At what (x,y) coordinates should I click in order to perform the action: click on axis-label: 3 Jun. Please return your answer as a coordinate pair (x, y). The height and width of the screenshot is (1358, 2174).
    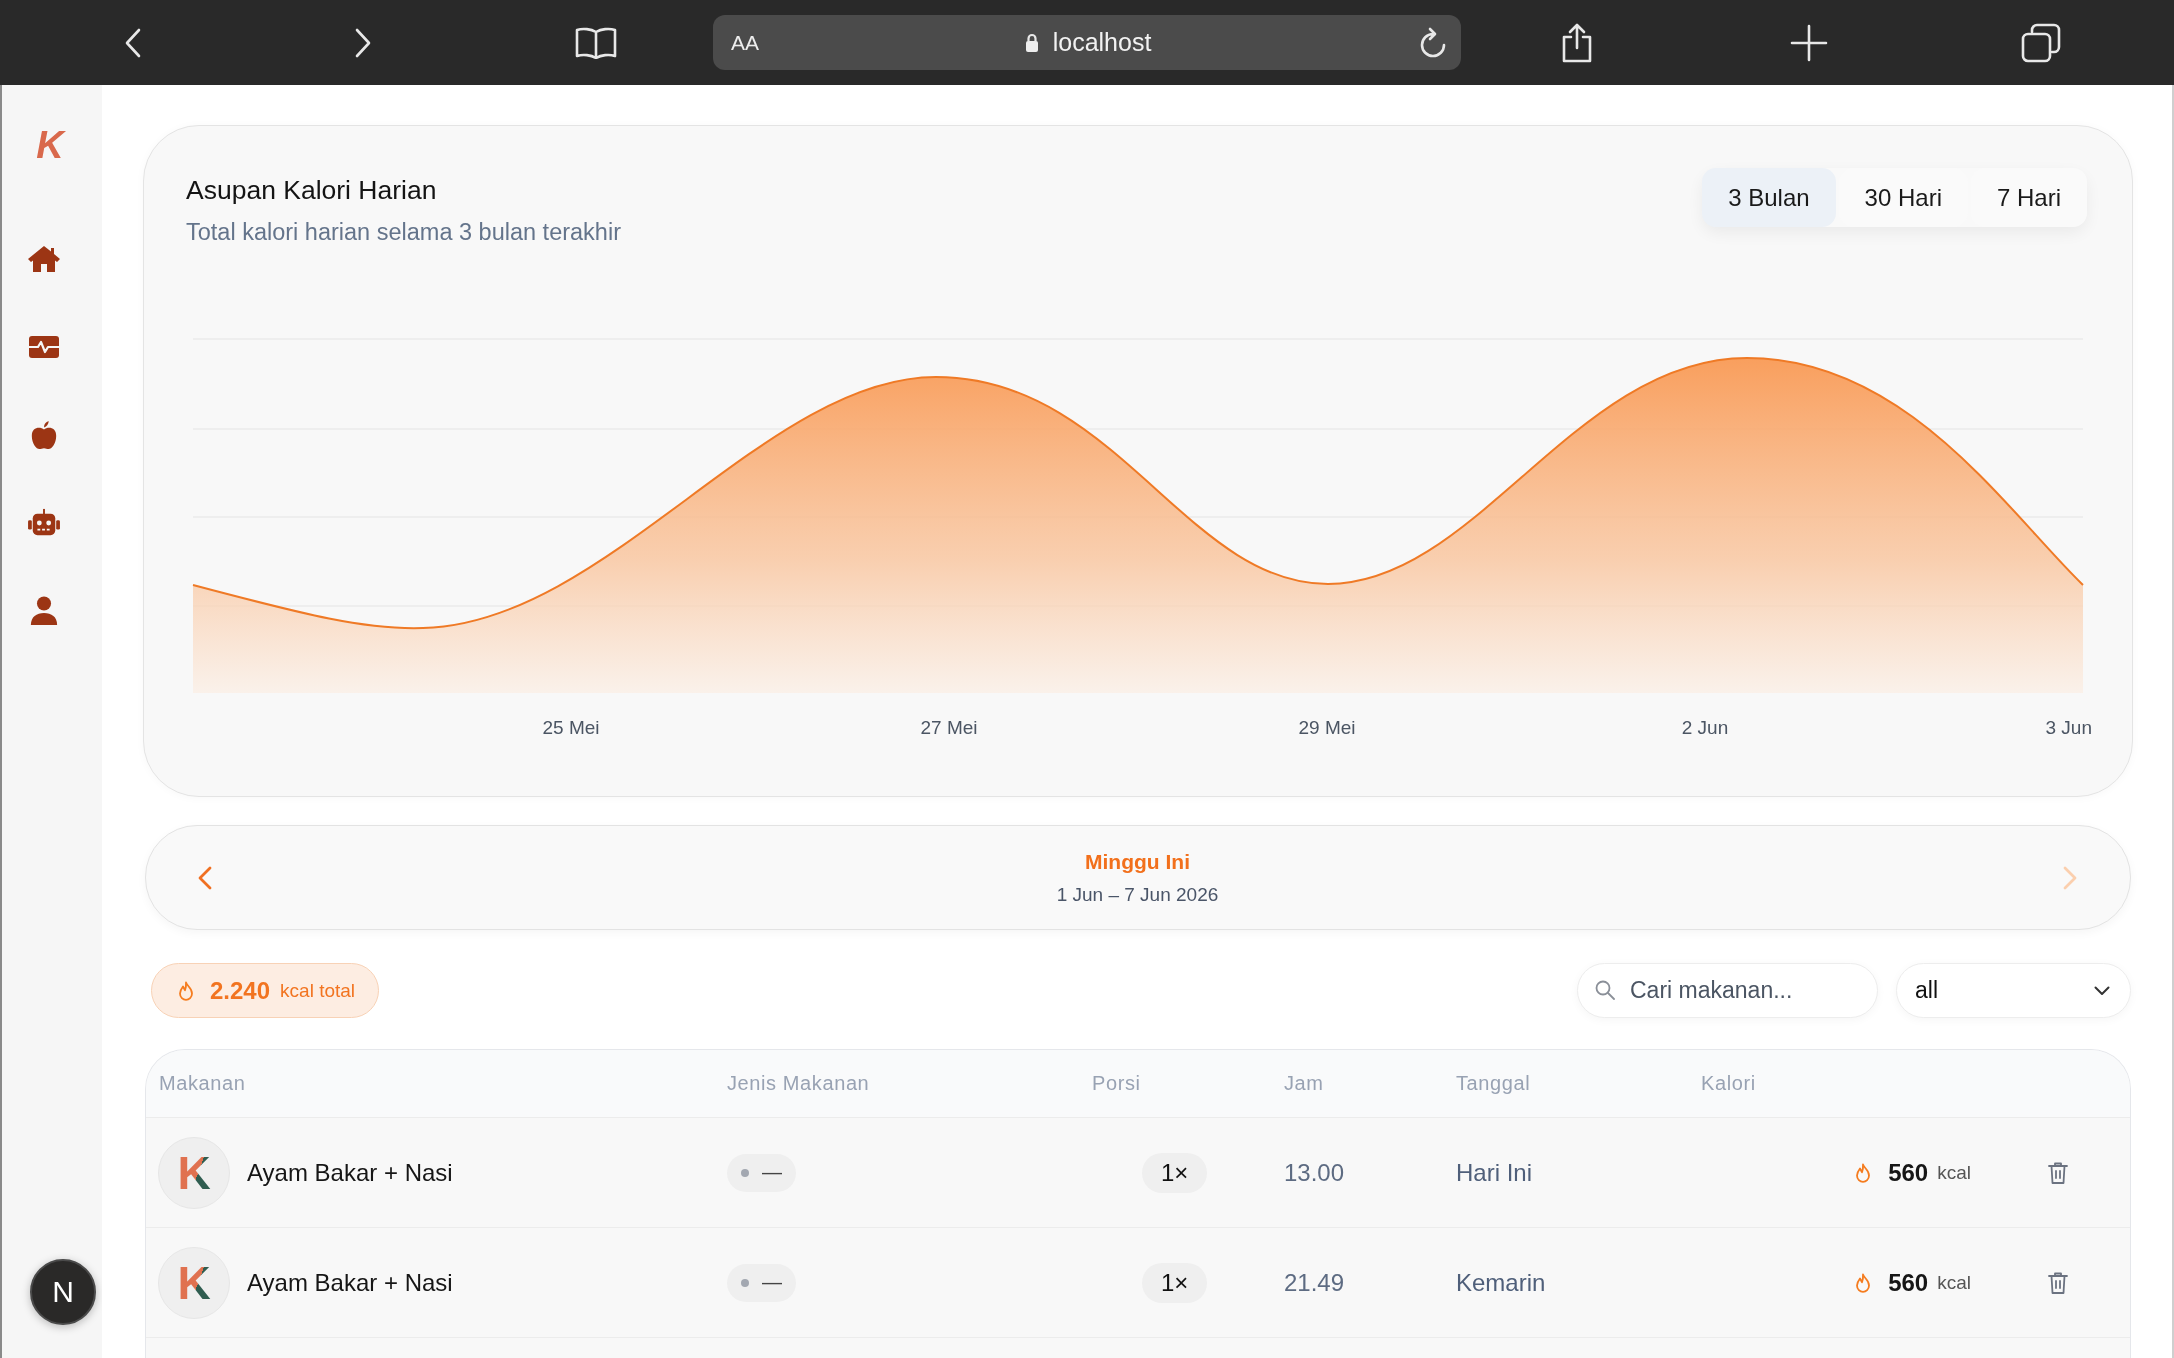
    Looking at the image, I should click on (2068, 727).